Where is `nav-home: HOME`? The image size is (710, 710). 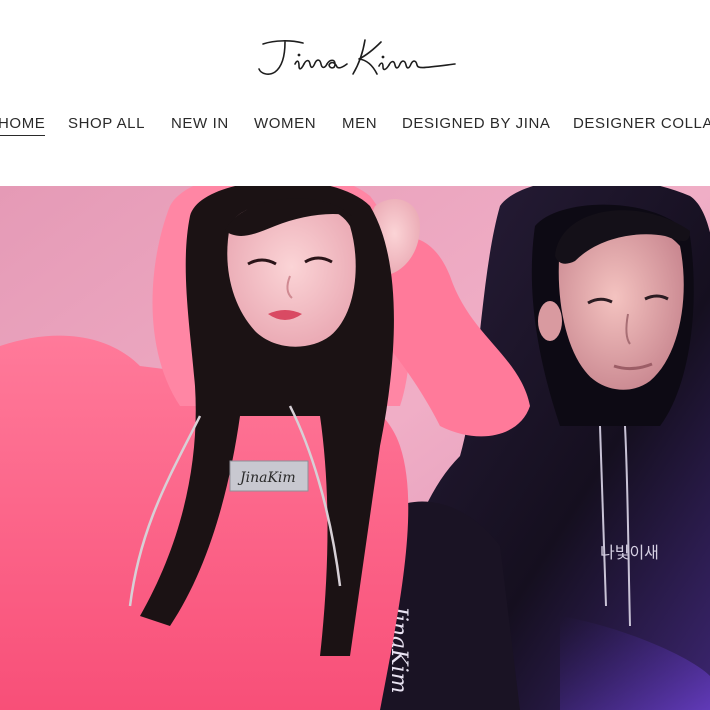 nav-home: HOME is located at coordinates (23, 125).